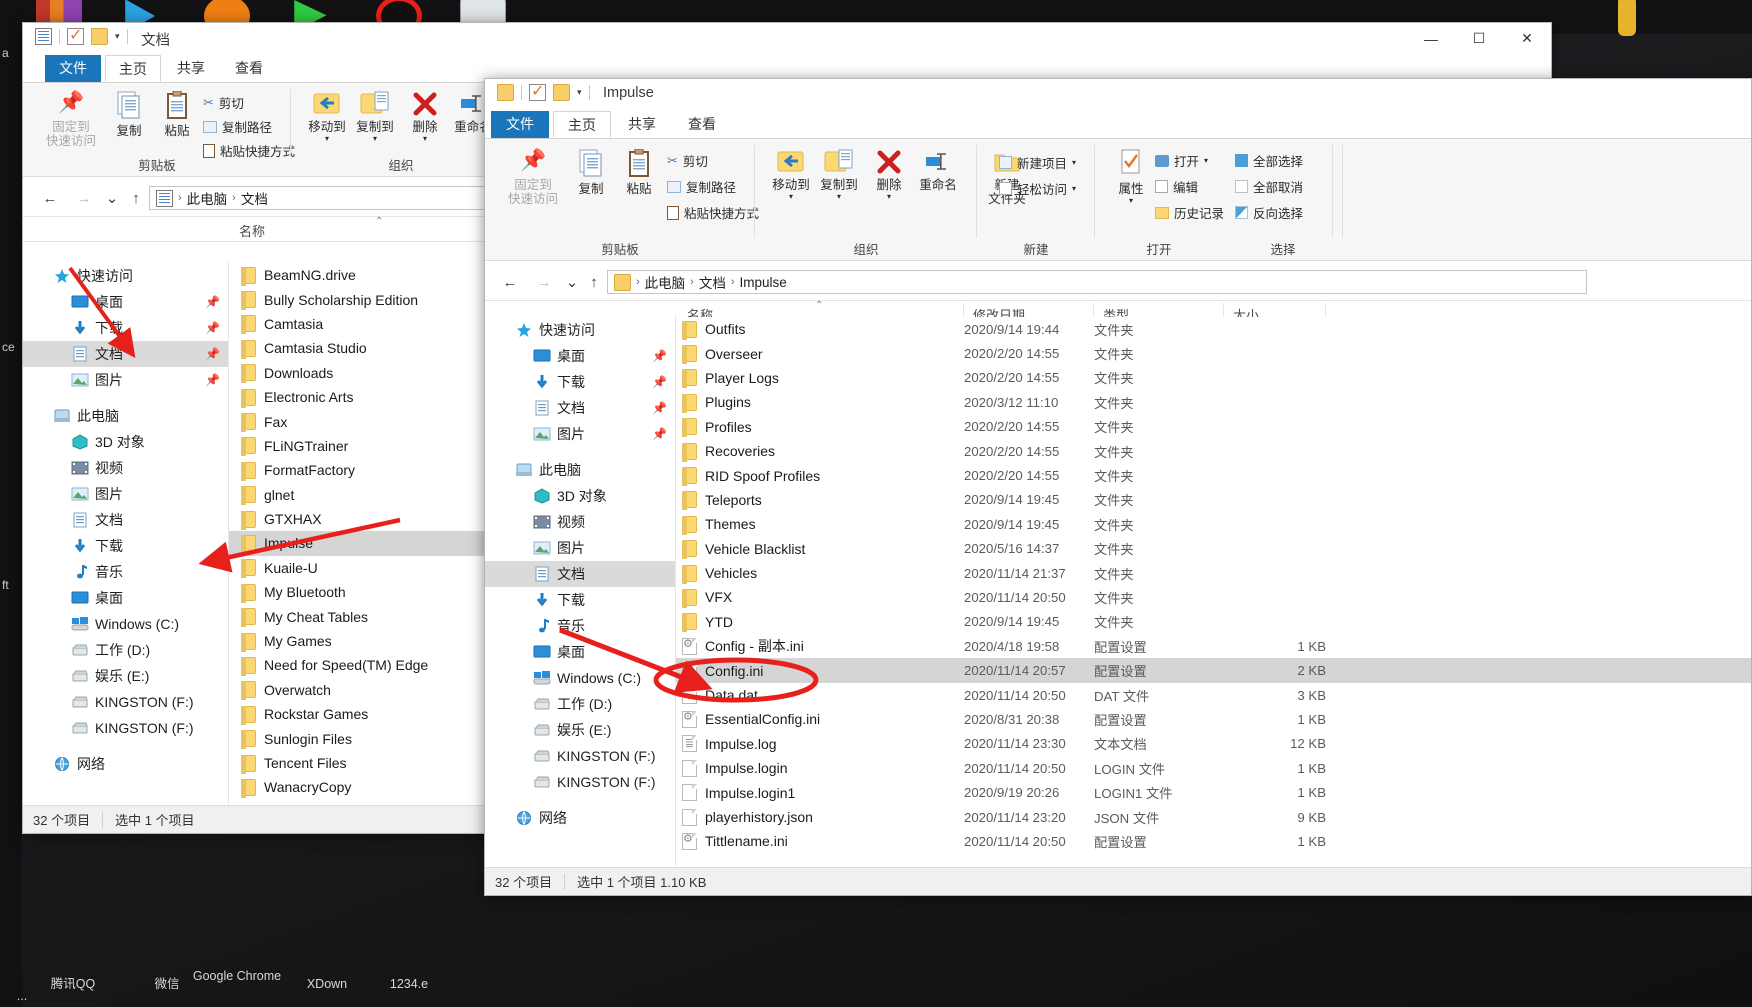 The height and width of the screenshot is (1007, 1752). What do you see at coordinates (1269, 160) in the screenshot?
I see `select-all-button: 全部选择` at bounding box center [1269, 160].